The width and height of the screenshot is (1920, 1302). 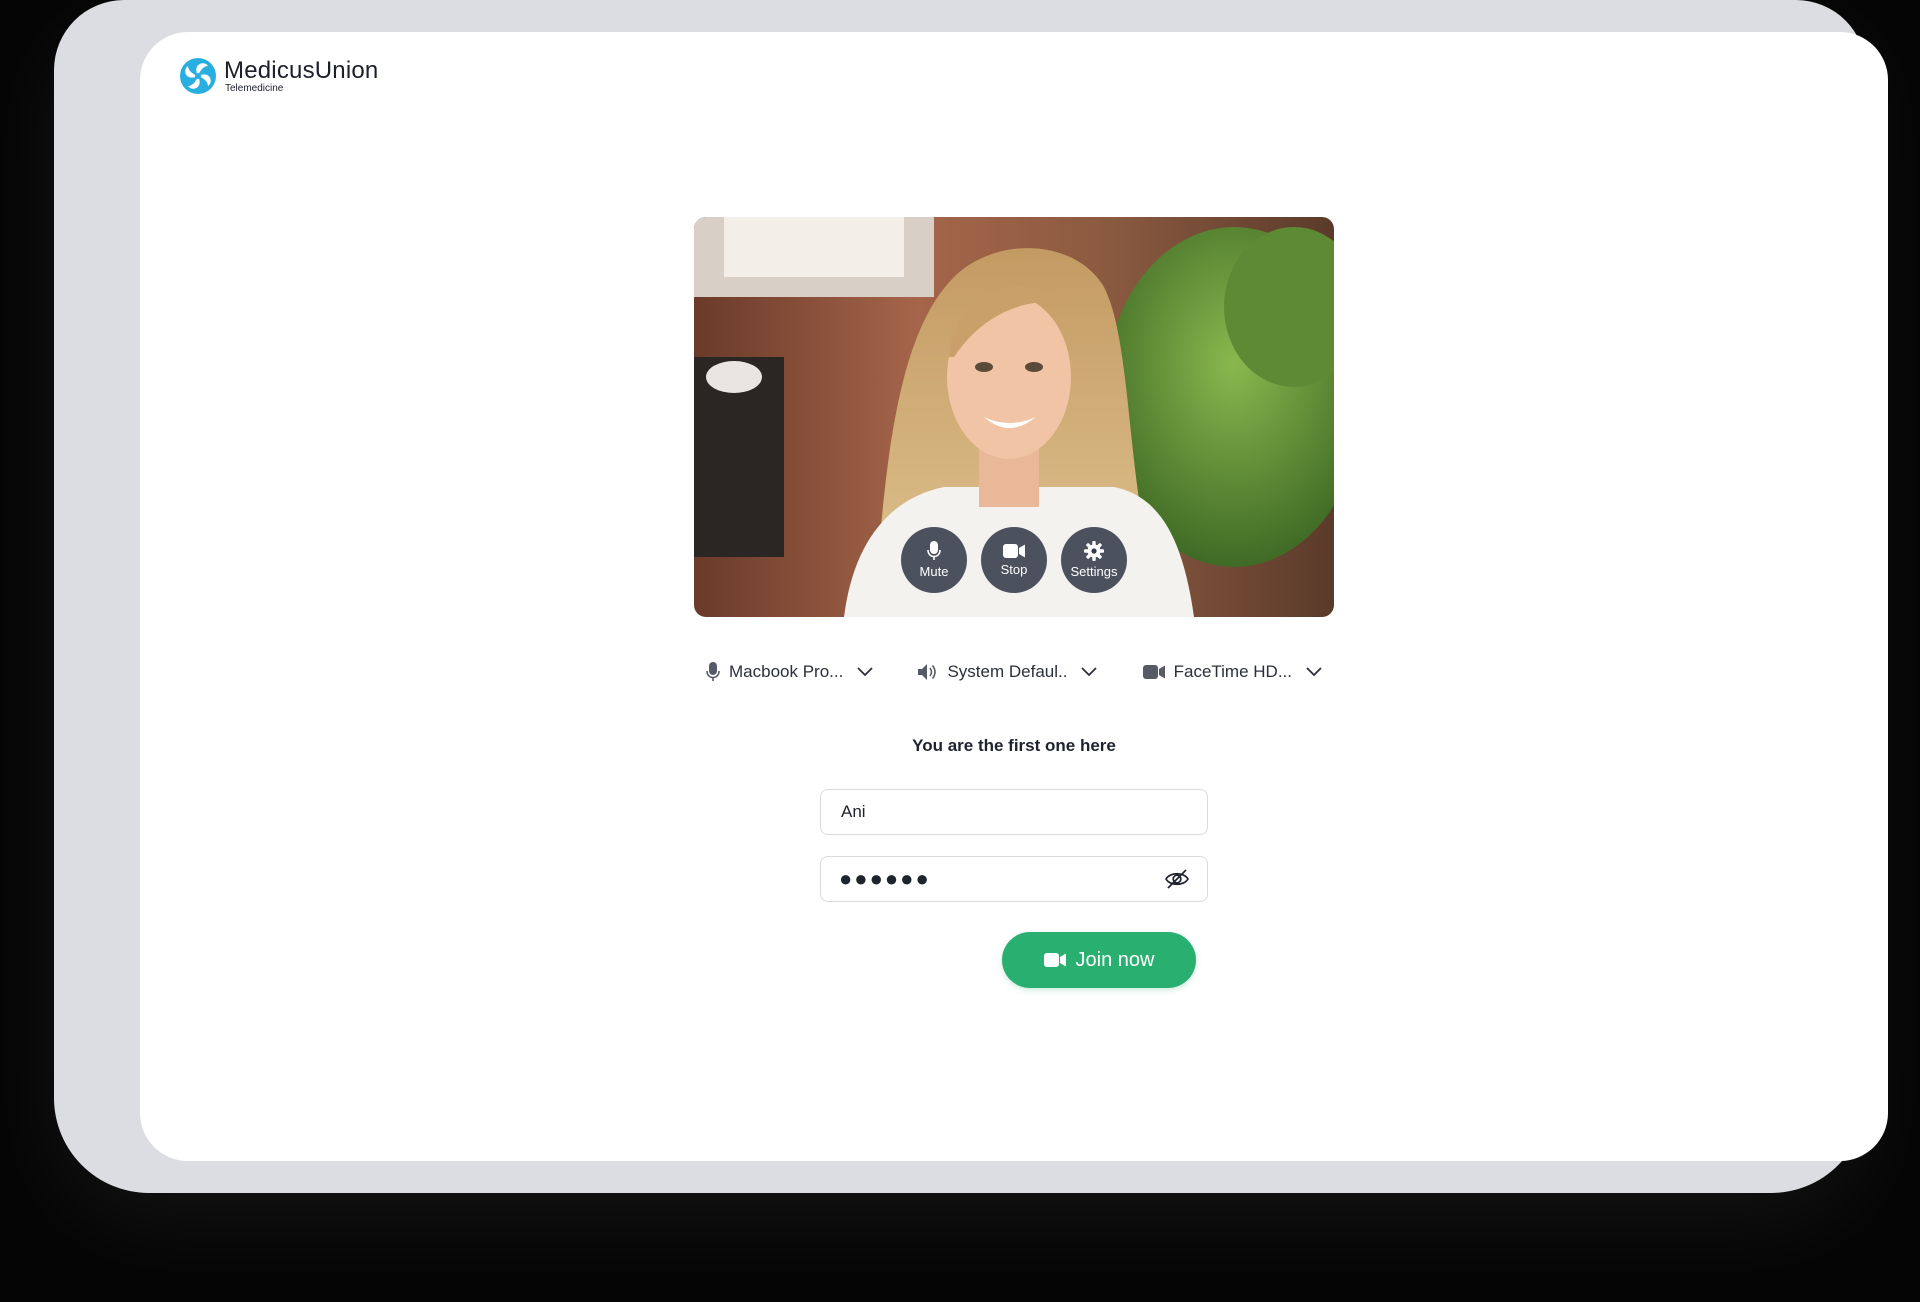 I want to click on brand-logo-icon, so click(x=198, y=76).